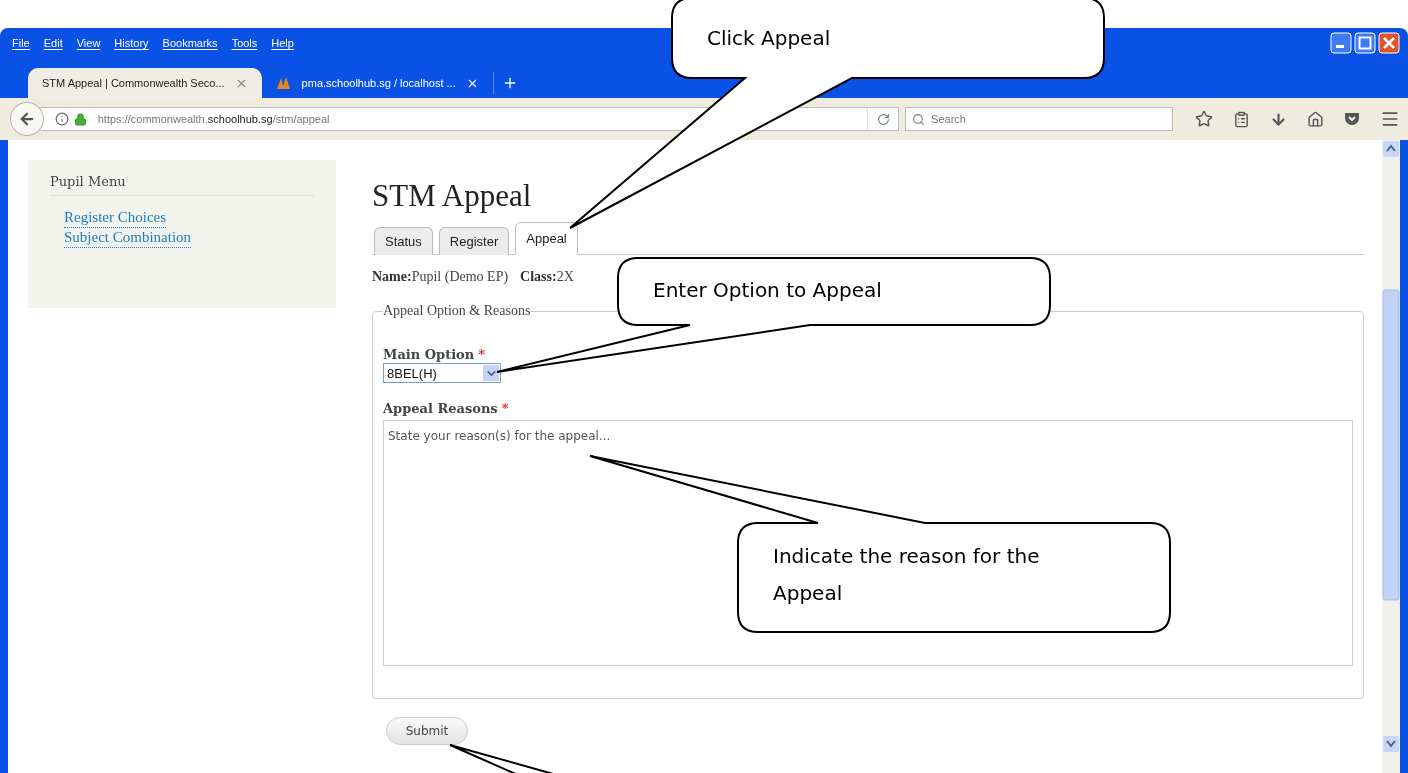 The height and width of the screenshot is (773, 1408). Describe the element at coordinates (1352, 119) in the screenshot. I see `pocket-icon` at that location.